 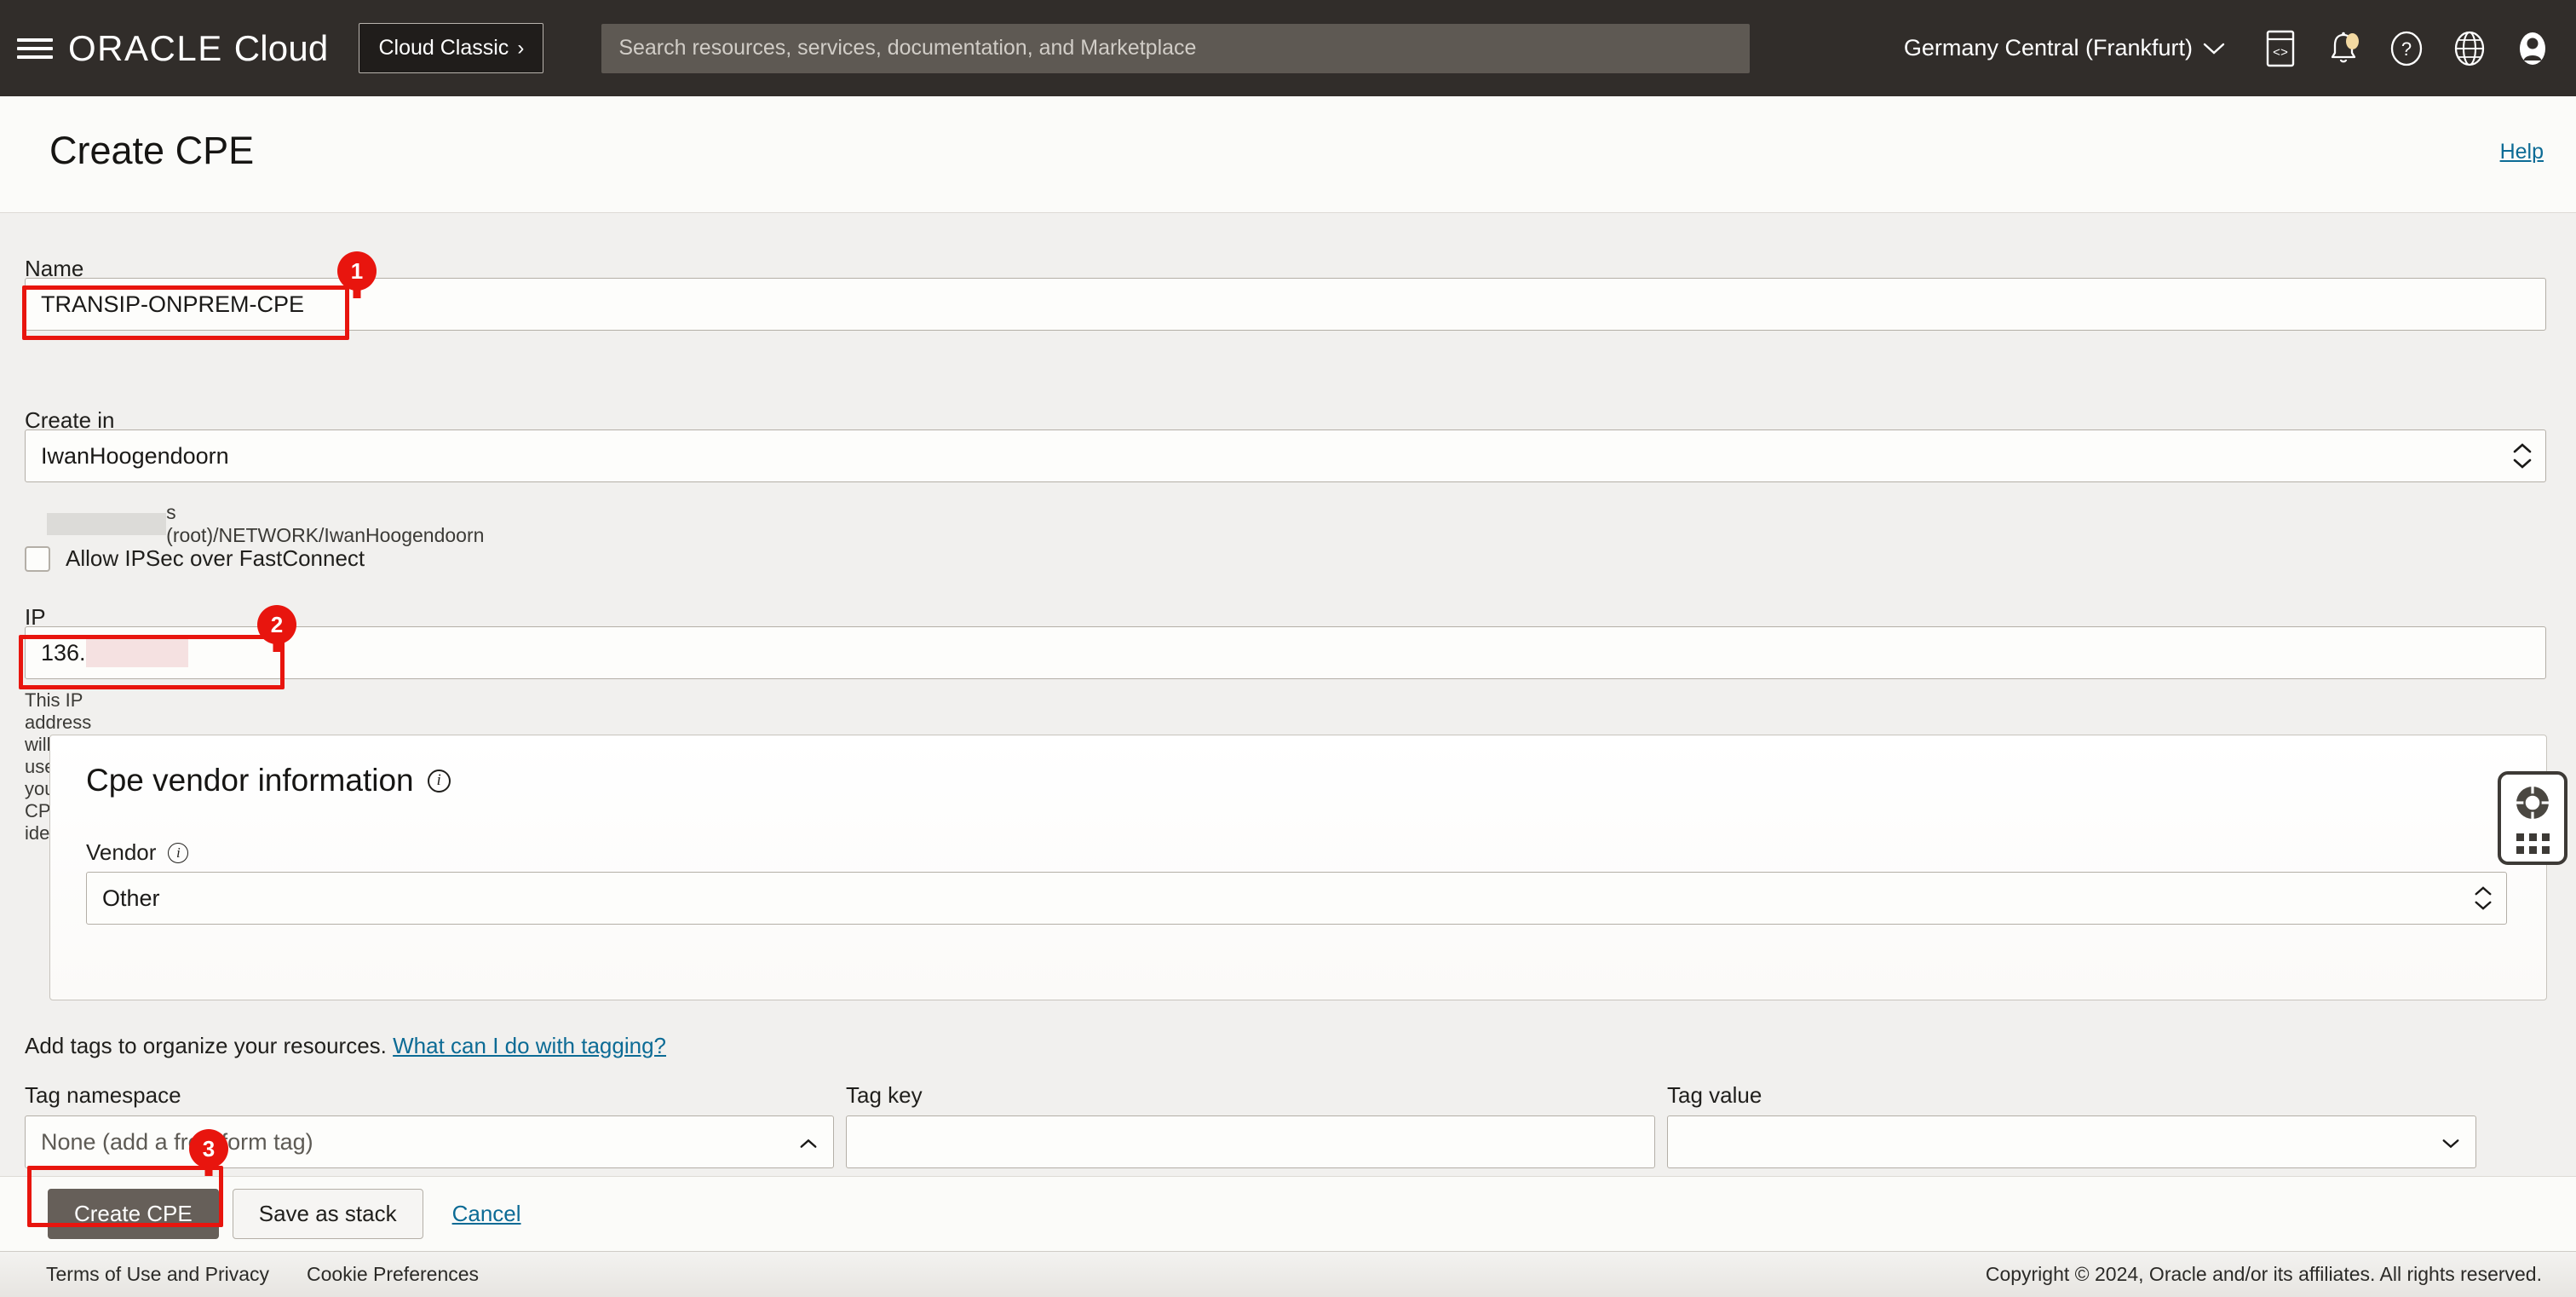 I want to click on region-label: Germany Central (Frankfurt), so click(x=2048, y=48).